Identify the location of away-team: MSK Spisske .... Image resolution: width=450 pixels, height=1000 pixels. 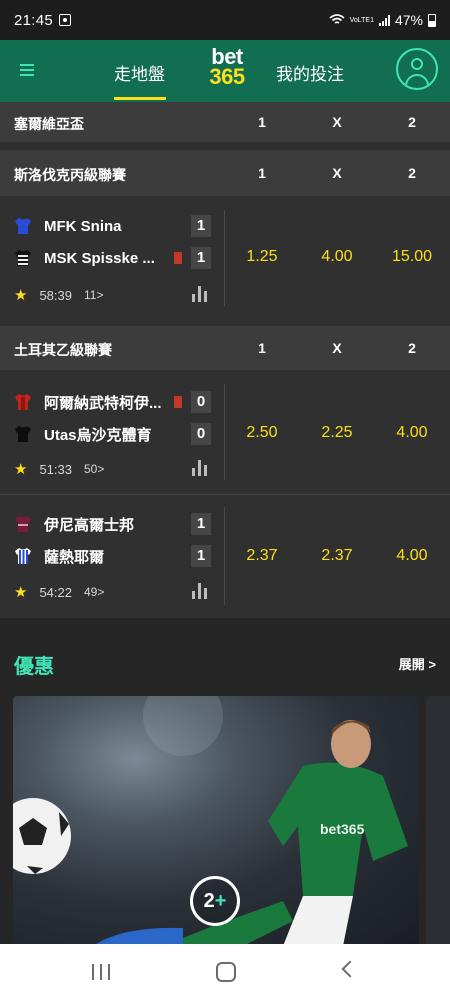
(84, 258).